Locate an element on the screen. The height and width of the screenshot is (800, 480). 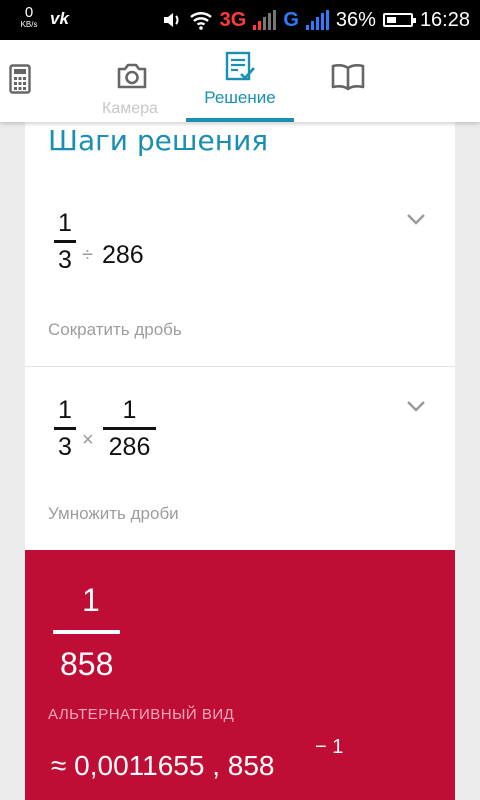
step-1-operator: ÷ is located at coordinates (87, 255).